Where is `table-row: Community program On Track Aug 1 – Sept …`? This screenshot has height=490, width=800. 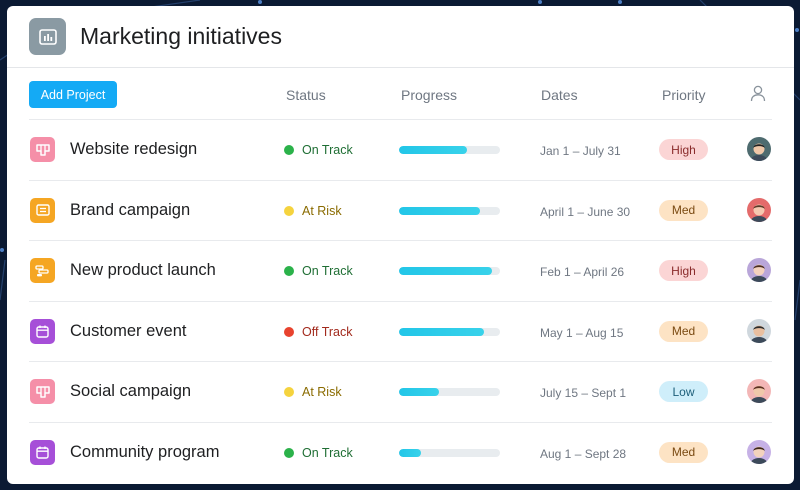
table-row: Community program On Track Aug 1 – Sept … is located at coordinates (400, 452).